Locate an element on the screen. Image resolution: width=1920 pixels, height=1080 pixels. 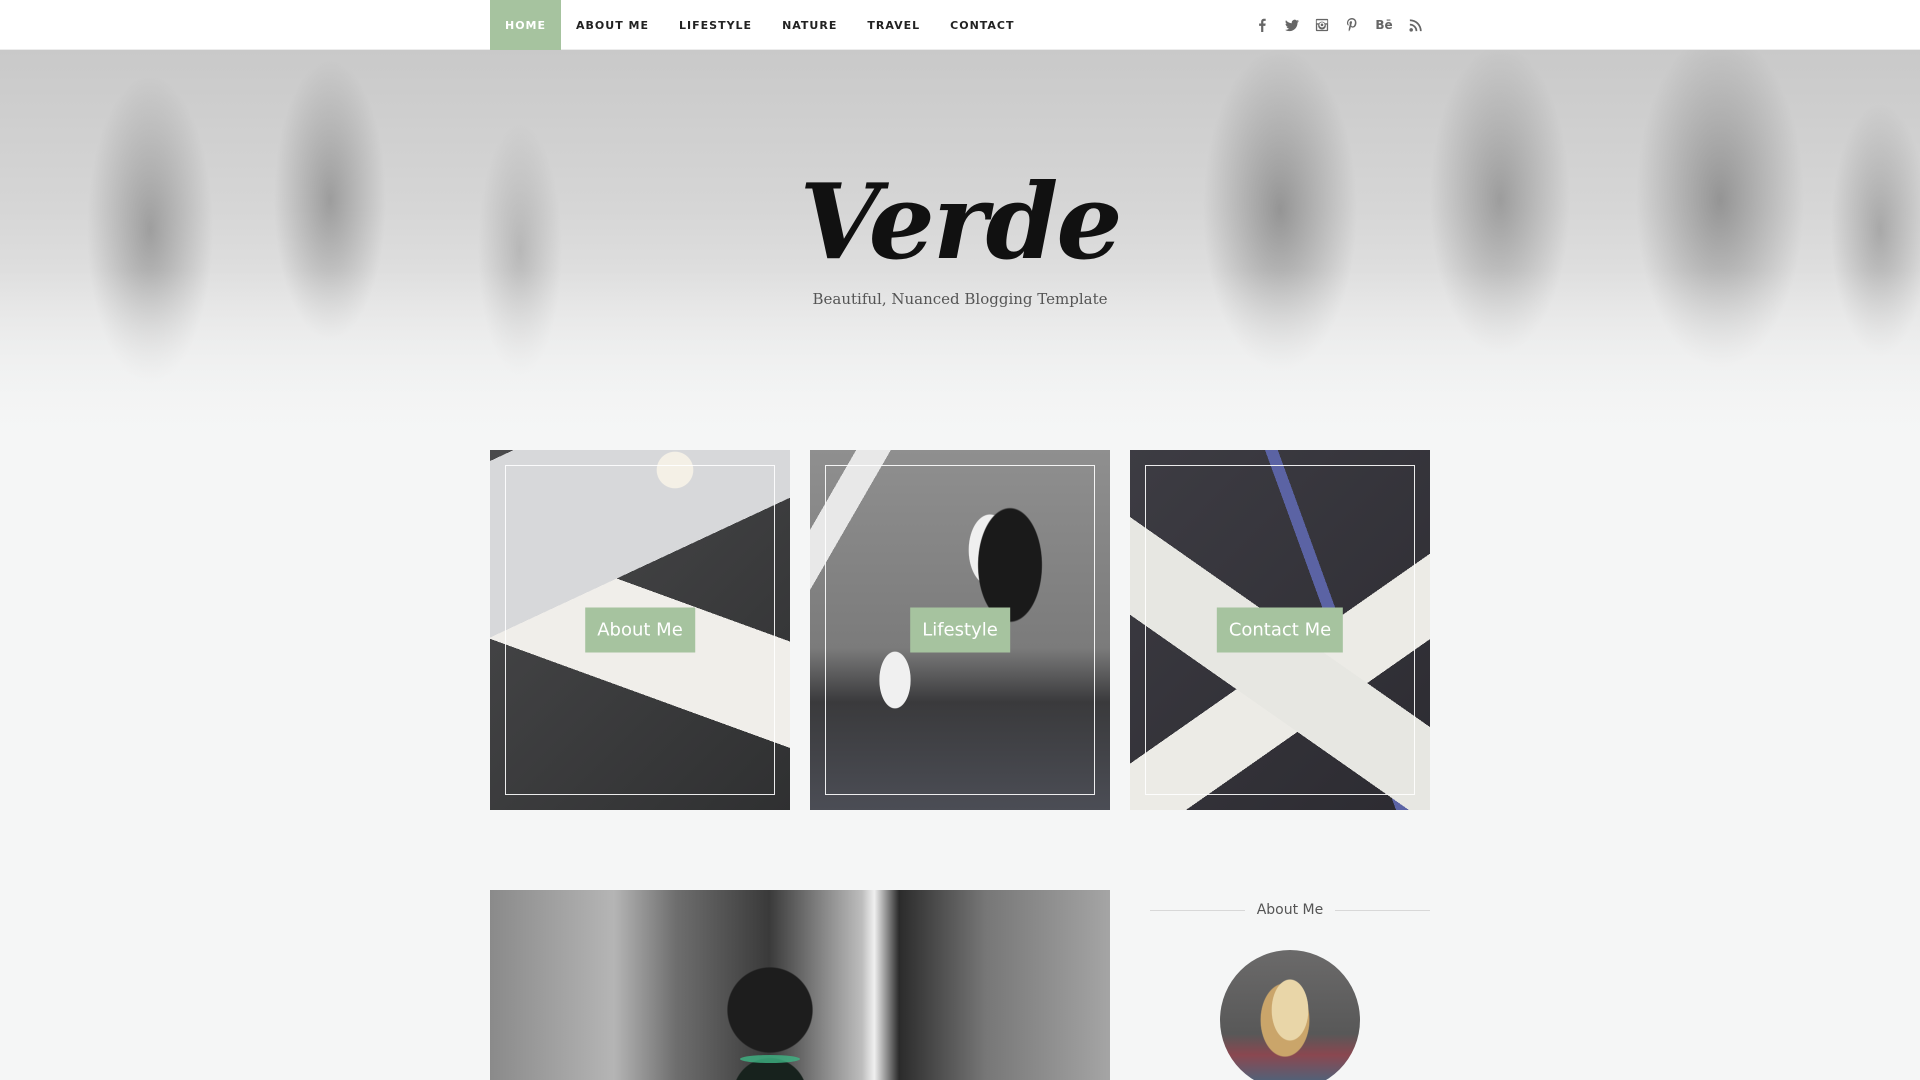
pinterest-icon is located at coordinates (1352, 25).